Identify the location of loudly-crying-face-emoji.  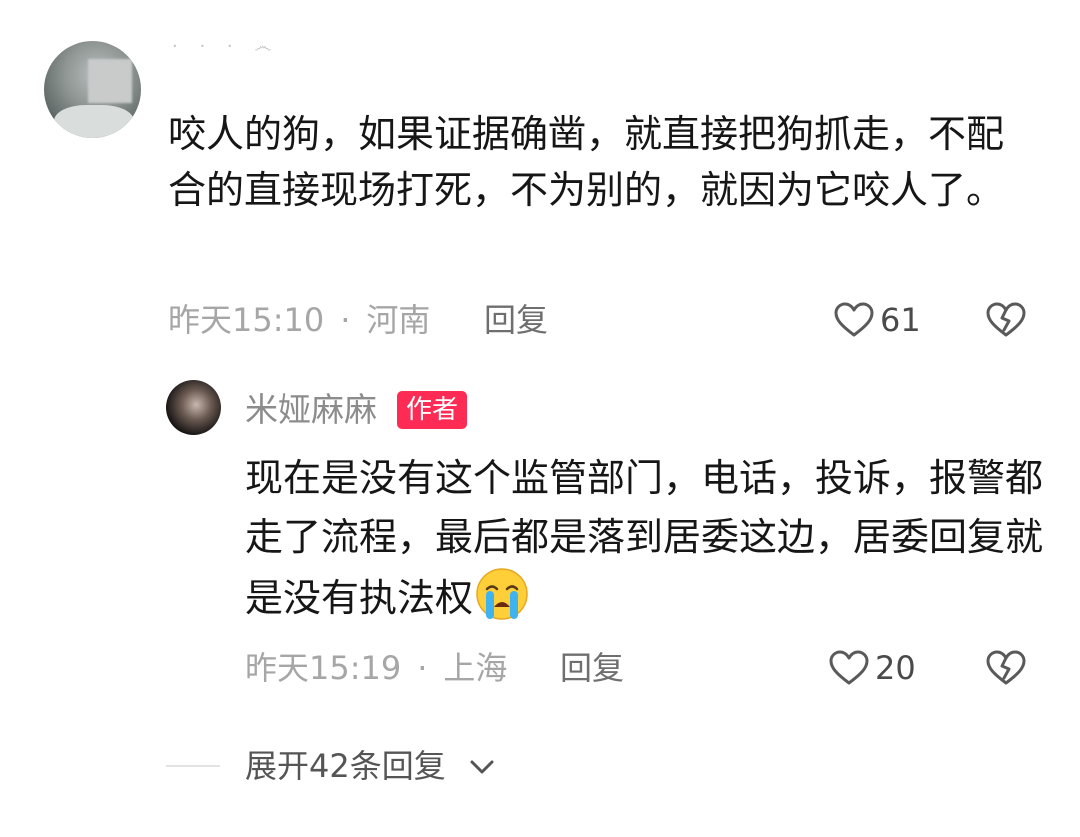
(502, 594).